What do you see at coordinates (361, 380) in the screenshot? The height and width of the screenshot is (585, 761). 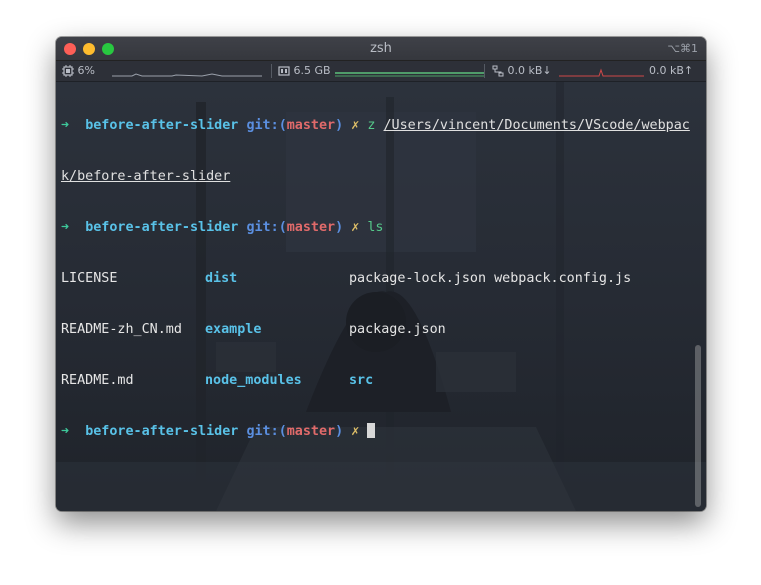 I see `ls-entry-directory: src` at bounding box center [361, 380].